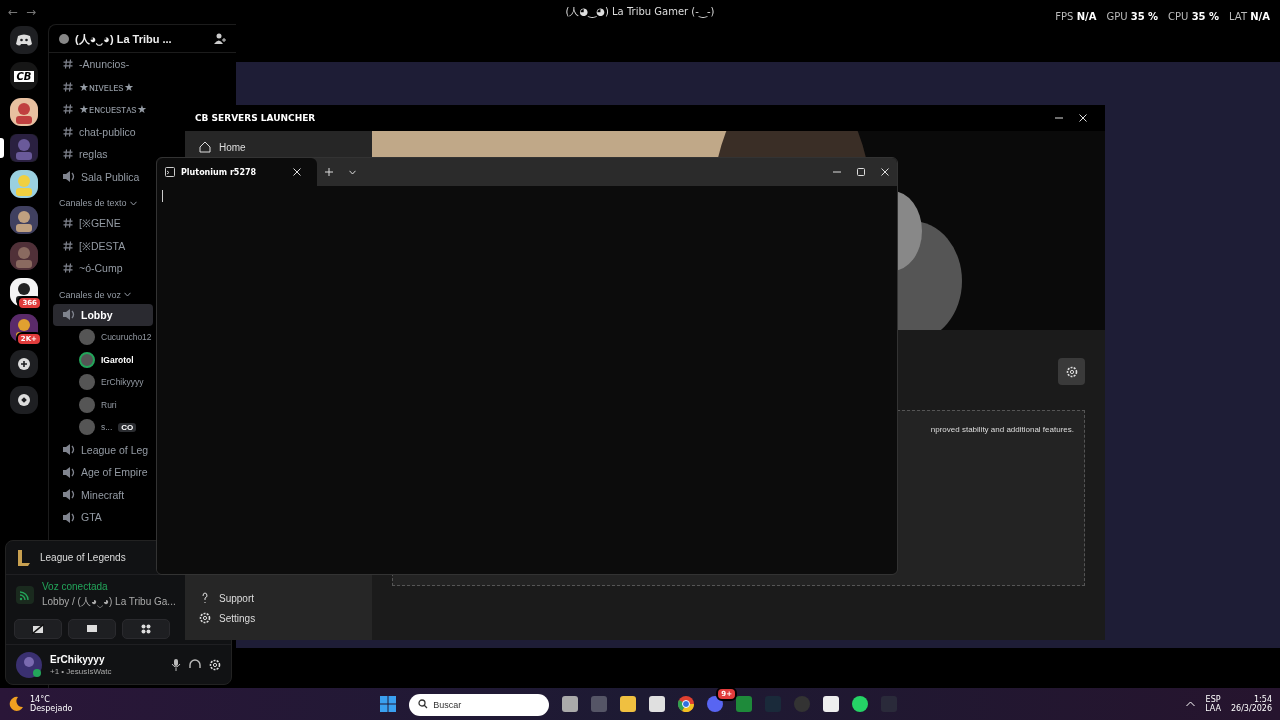 This screenshot has width=1280, height=720. I want to click on performance-stat: GPU 35 %, so click(1132, 16).